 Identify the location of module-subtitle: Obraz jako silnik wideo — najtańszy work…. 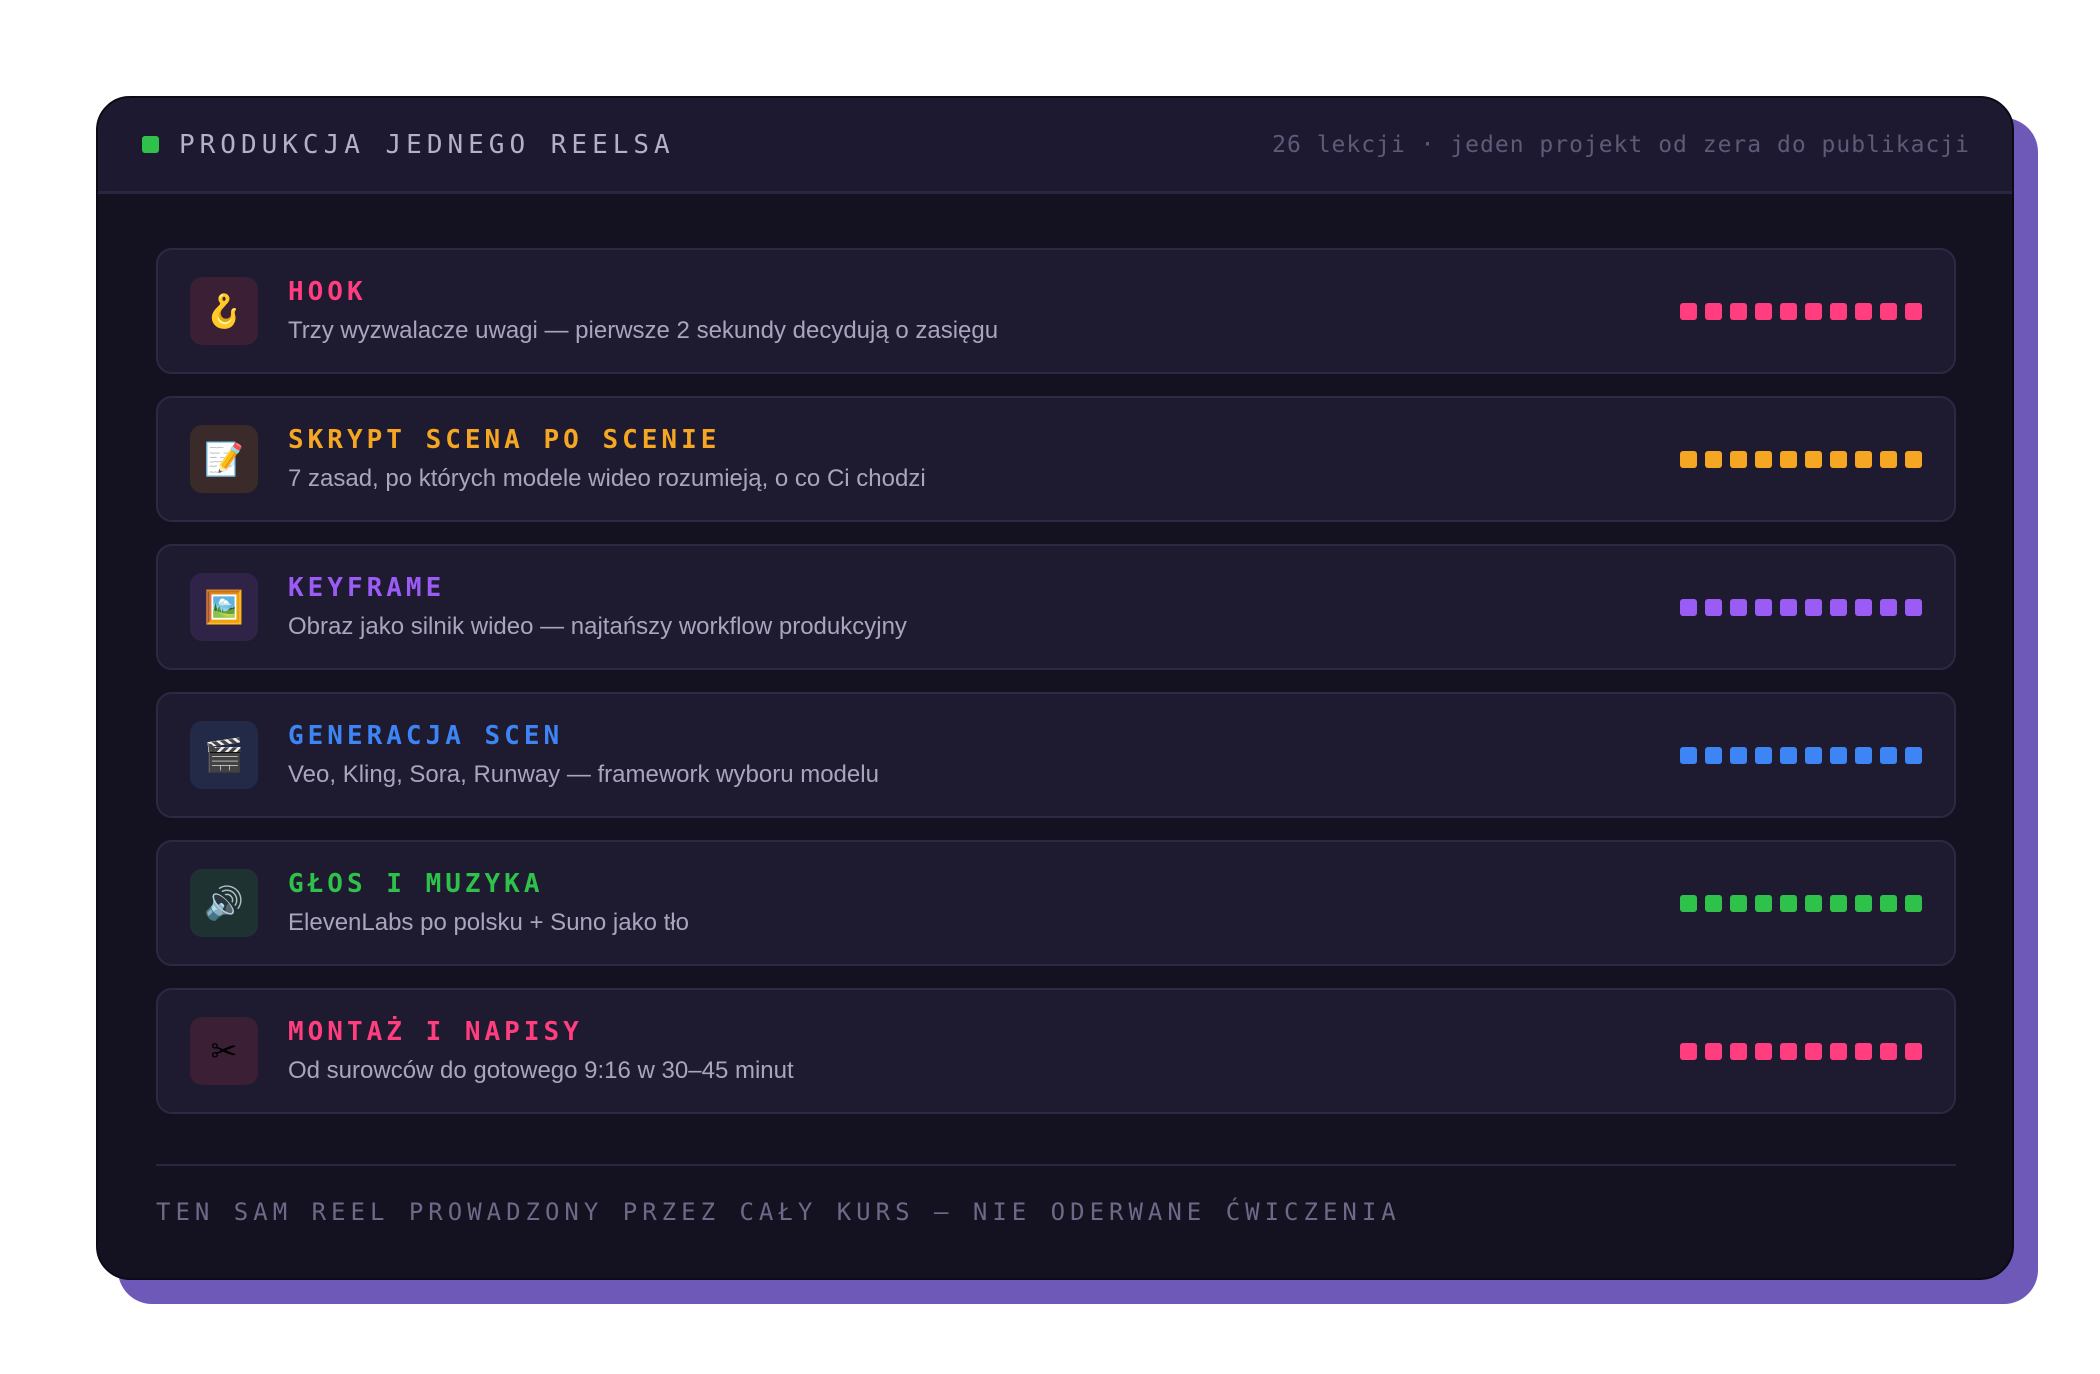
(597, 626).